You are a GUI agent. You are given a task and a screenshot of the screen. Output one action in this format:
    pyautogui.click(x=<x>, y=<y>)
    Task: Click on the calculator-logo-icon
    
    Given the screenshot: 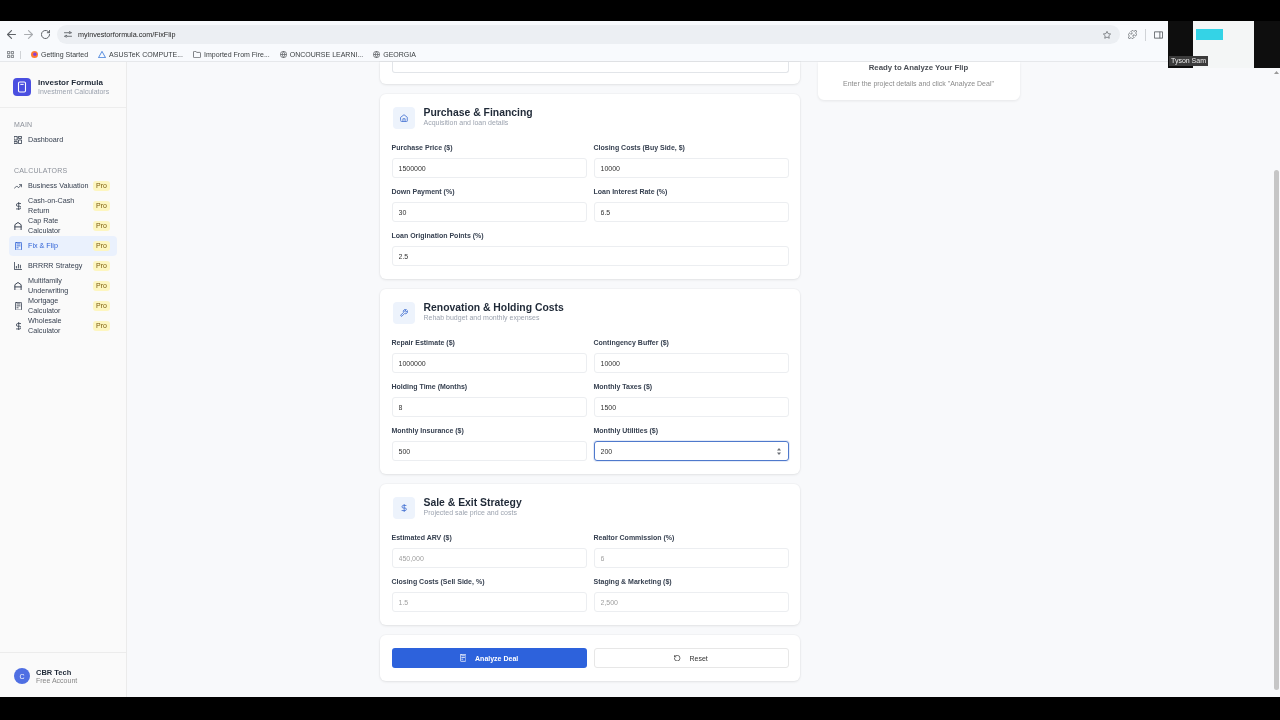 What is the action you would take?
    pyautogui.click(x=22, y=86)
    